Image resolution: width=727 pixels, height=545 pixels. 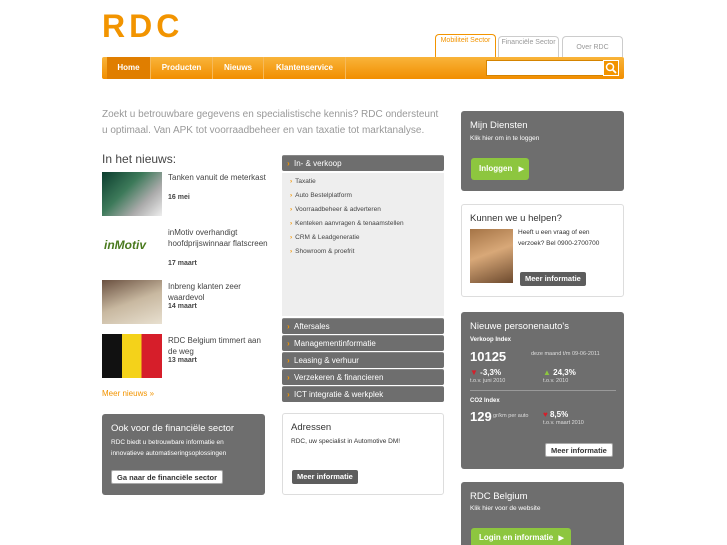 I want to click on help-title: Kunnen we u helpen?, so click(x=516, y=218).